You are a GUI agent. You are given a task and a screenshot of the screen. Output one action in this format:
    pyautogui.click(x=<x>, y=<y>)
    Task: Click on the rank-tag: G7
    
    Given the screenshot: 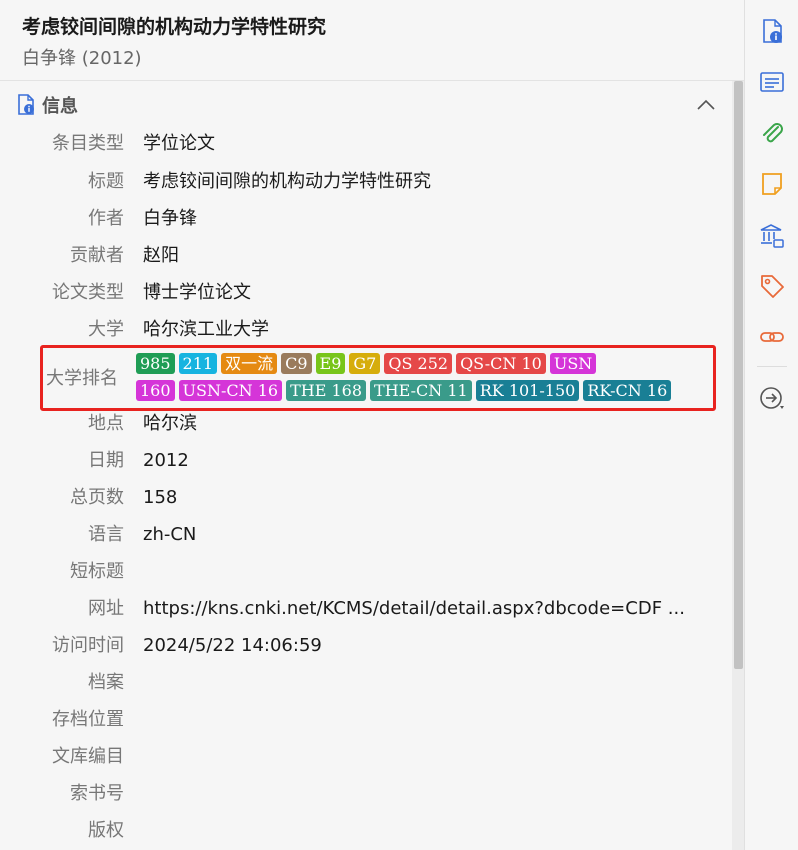 What is the action you would take?
    pyautogui.click(x=365, y=363)
    